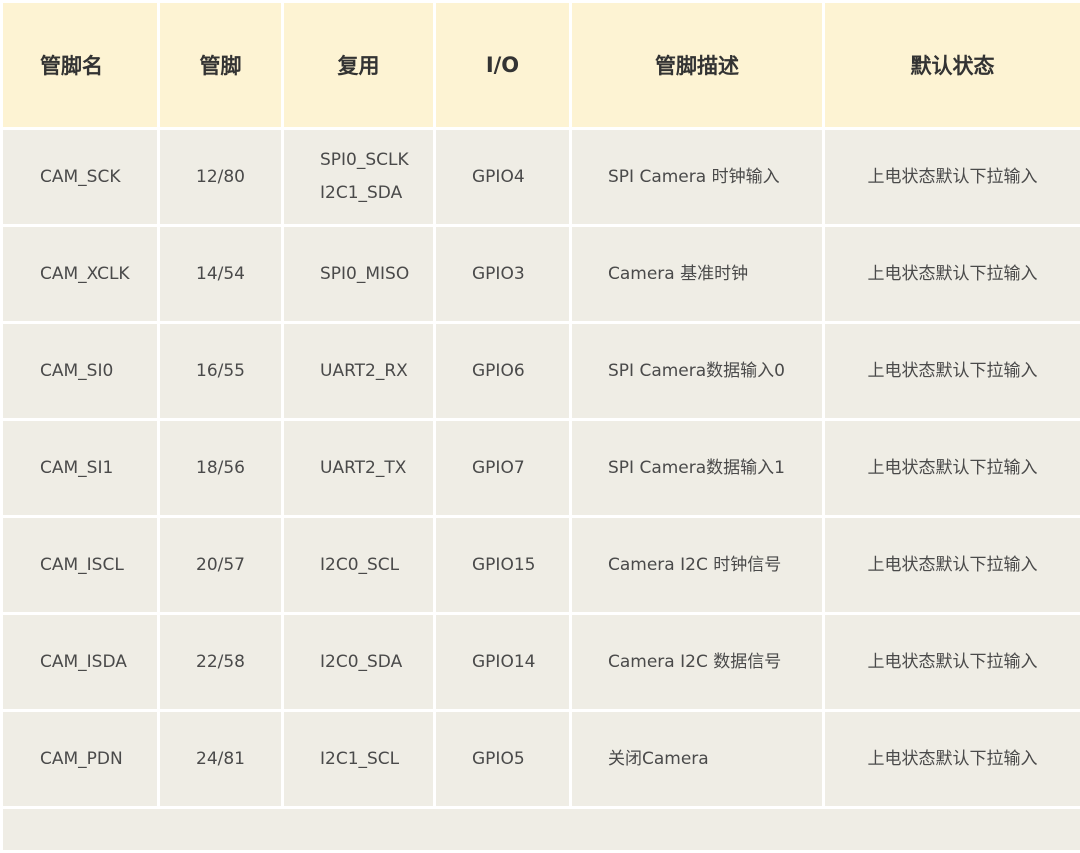 Image resolution: width=1080 pixels, height=853 pixels. What do you see at coordinates (376, 160) in the screenshot?
I see `mux-line: SPI0_SCLK` at bounding box center [376, 160].